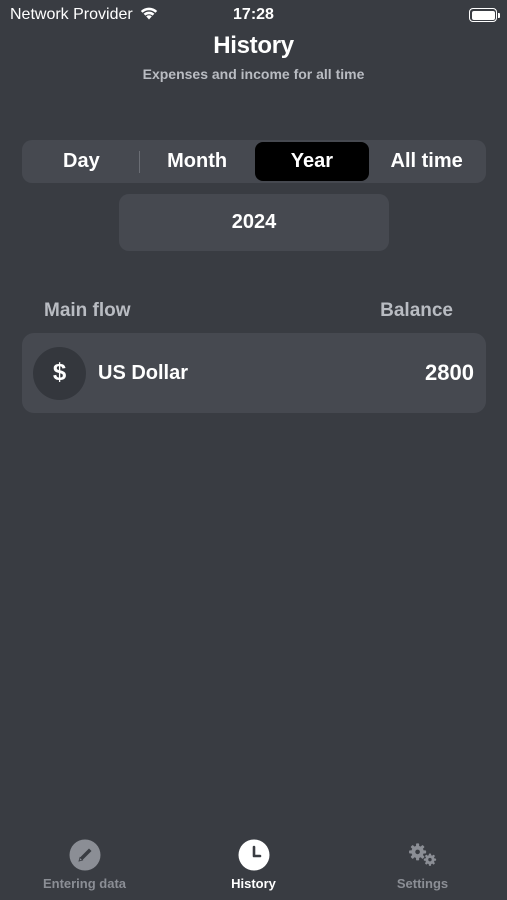 Image resolution: width=507 pixels, height=900 pixels. Describe the element at coordinates (254, 222) in the screenshot. I see `year-selector-button: 2024` at that location.